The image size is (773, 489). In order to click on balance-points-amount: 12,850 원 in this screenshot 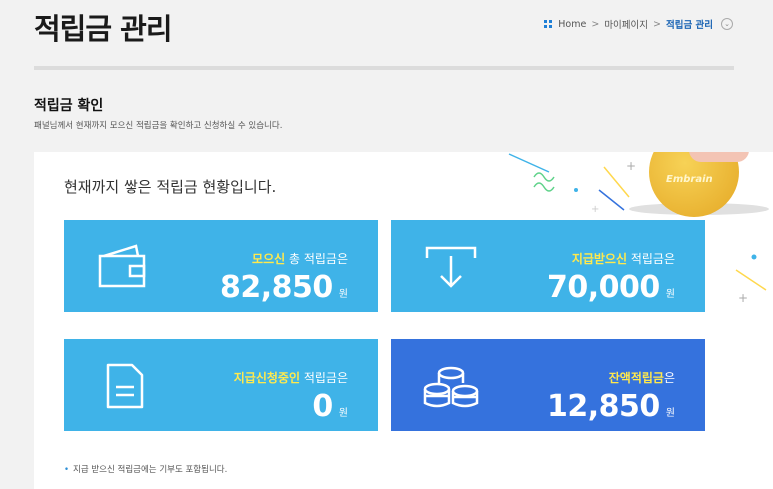, I will do `click(611, 406)`.